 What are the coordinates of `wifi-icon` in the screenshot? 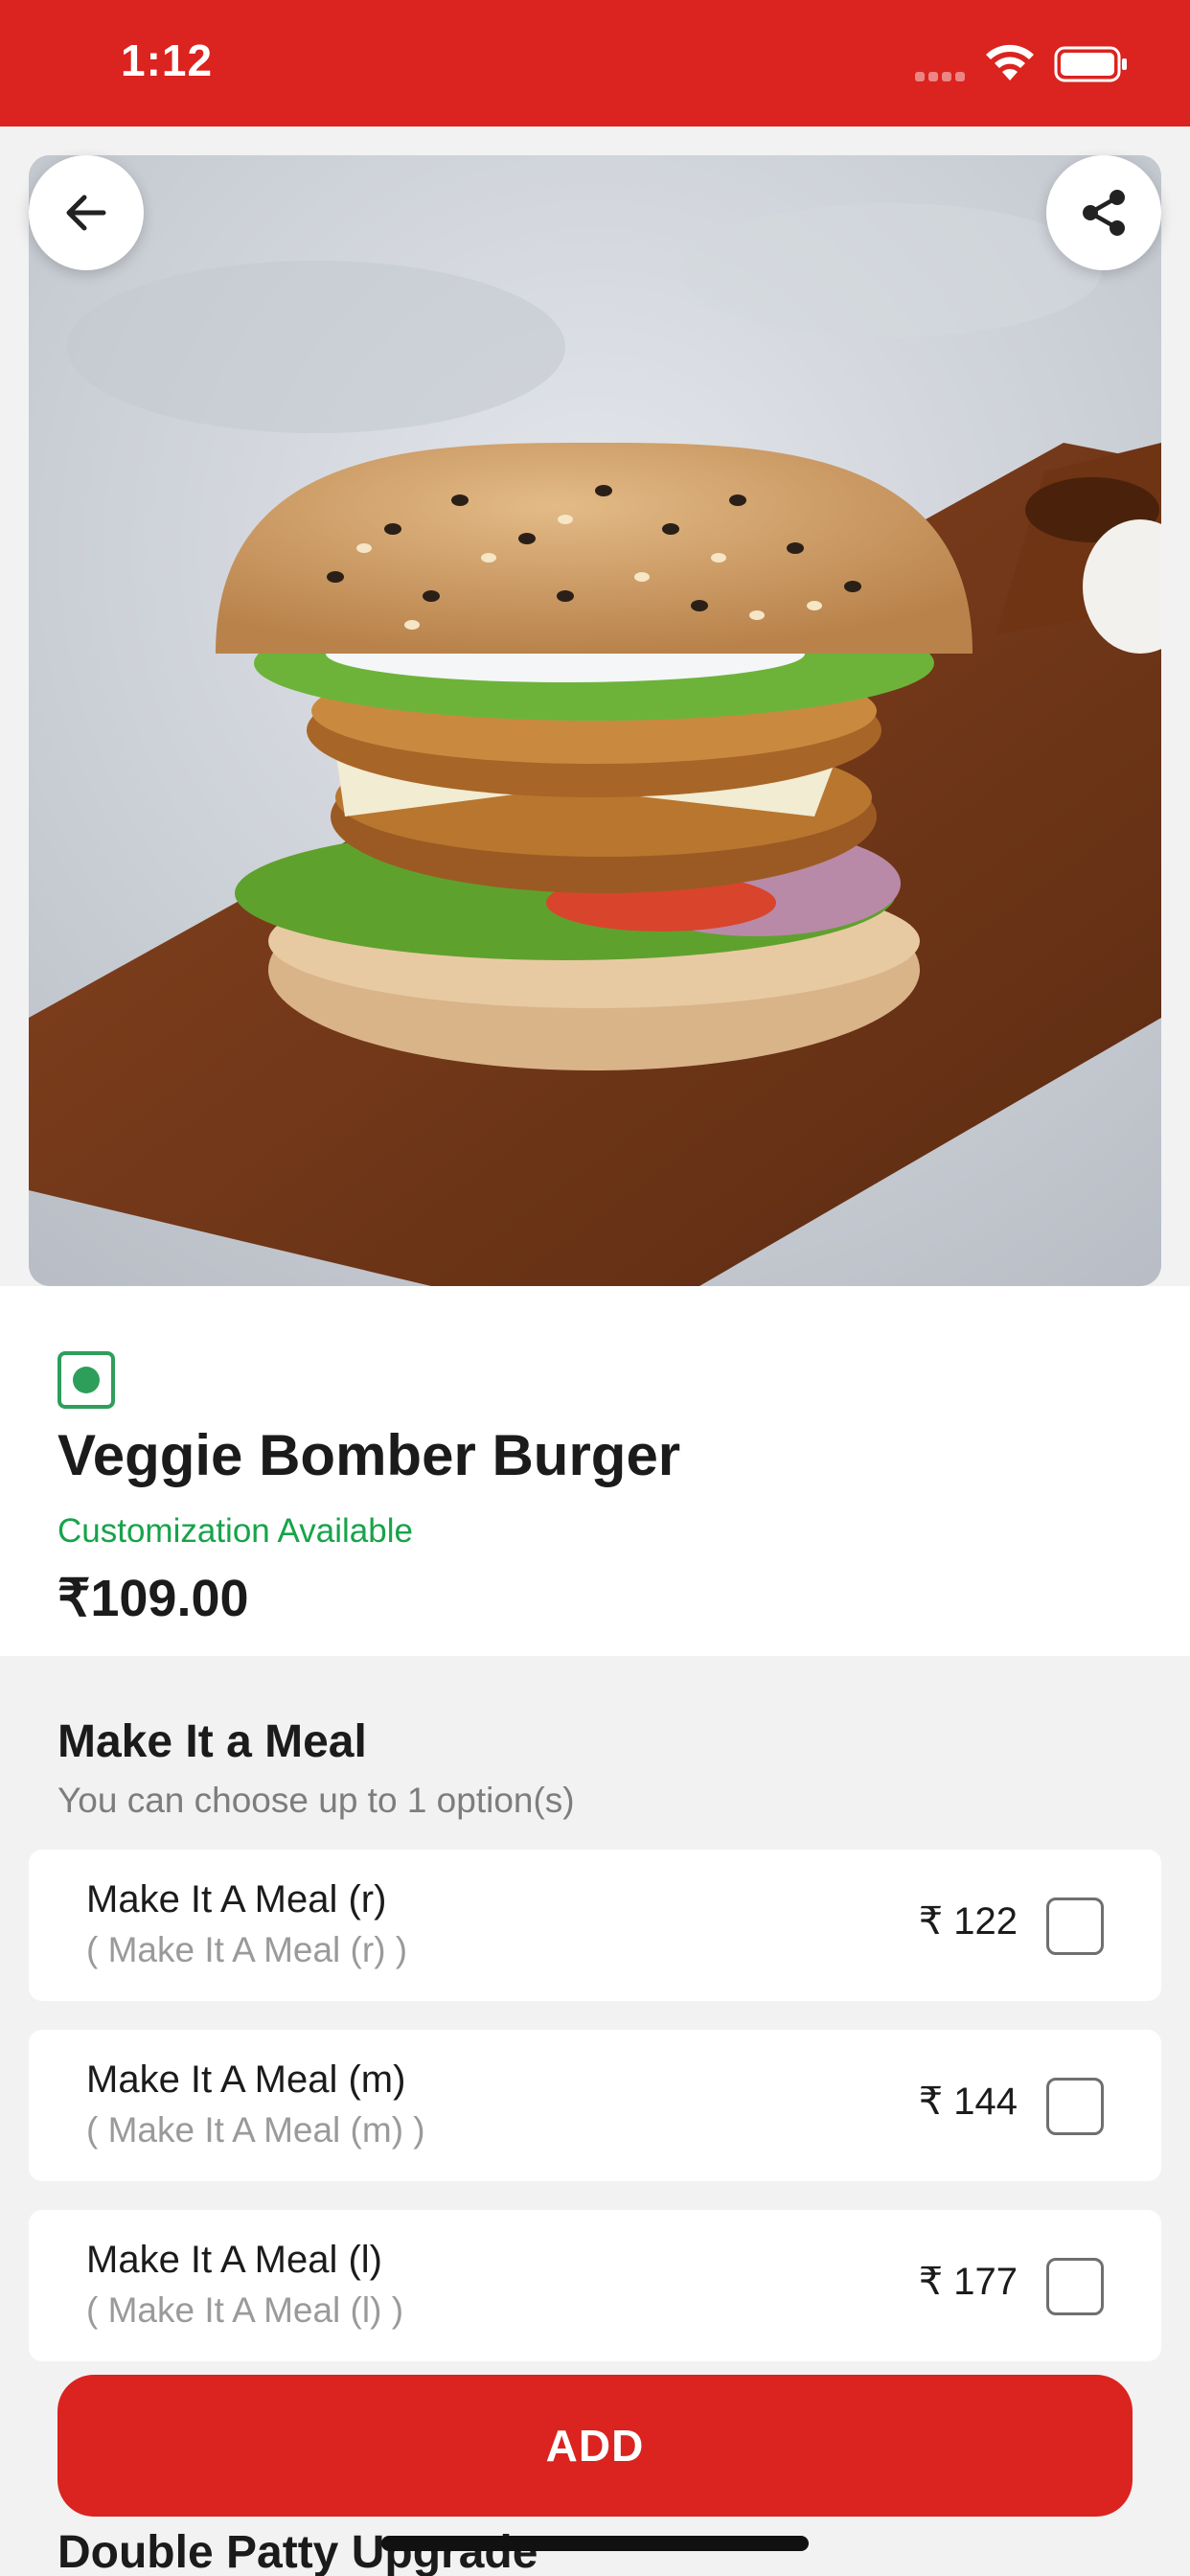 It's located at (1010, 62).